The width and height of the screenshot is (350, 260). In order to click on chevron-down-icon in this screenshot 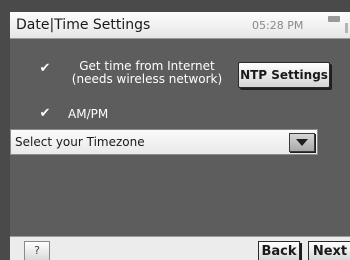, I will do `click(302, 142)`.